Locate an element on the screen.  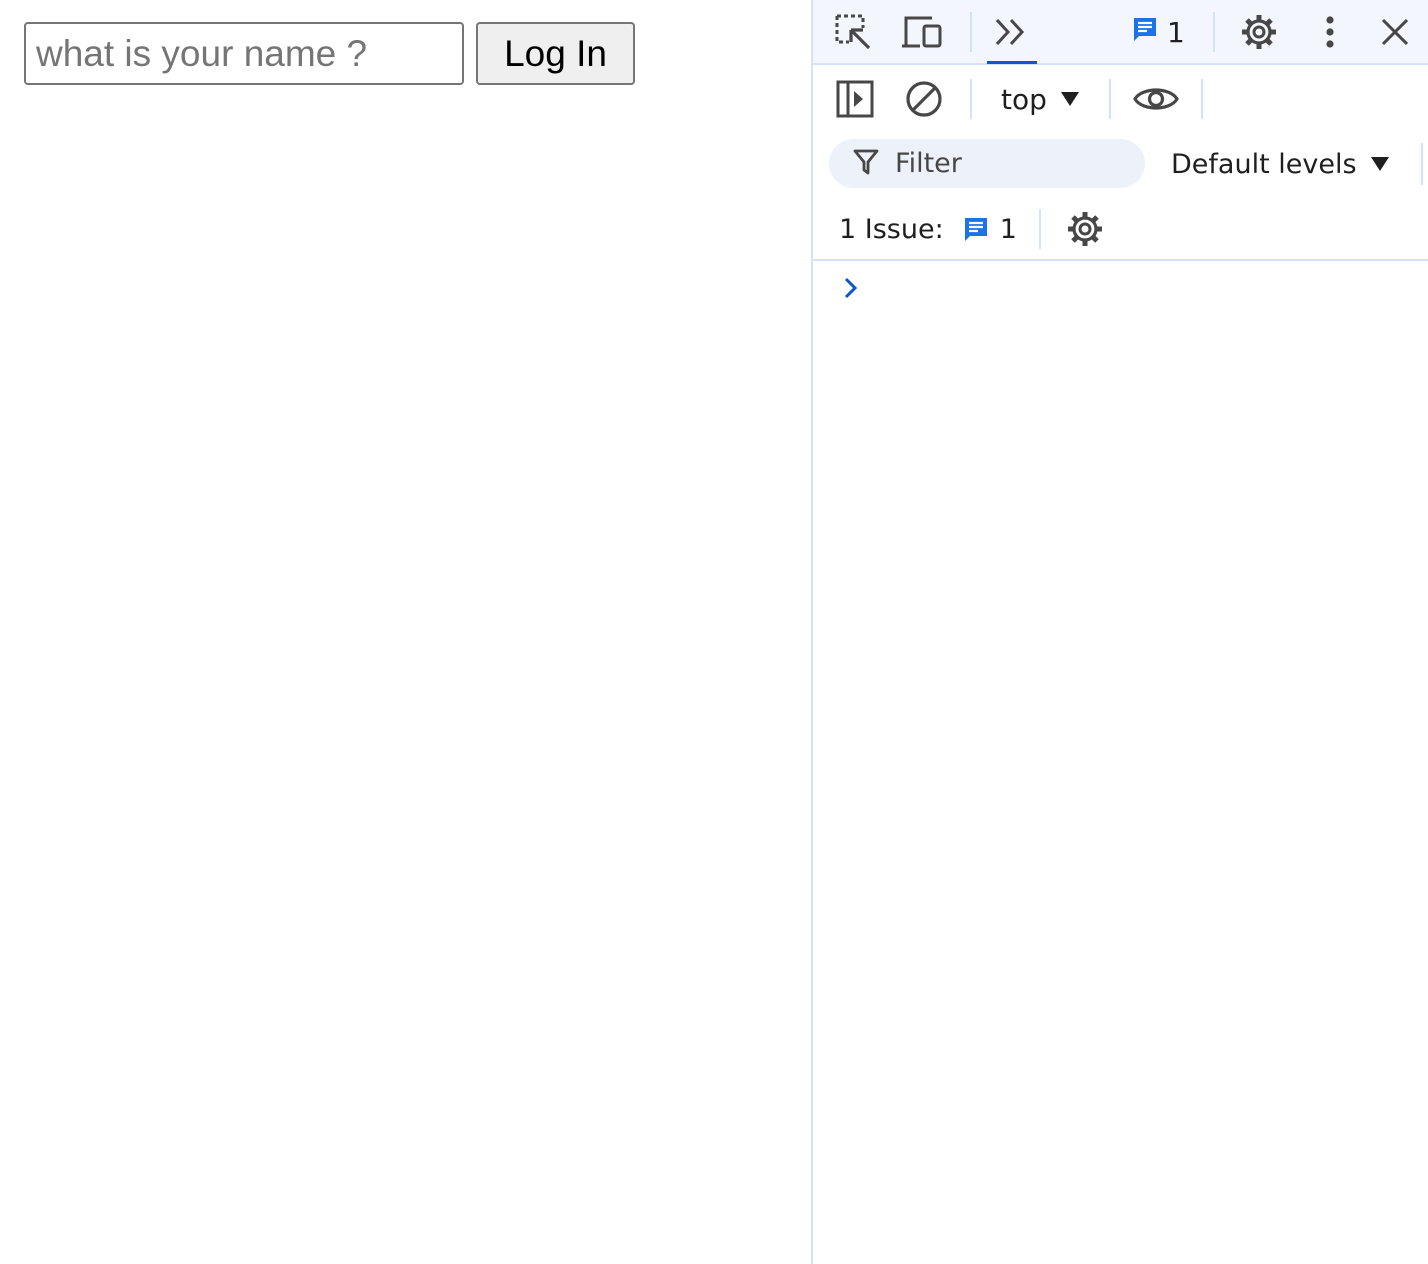
console-settings-gear-icon is located at coordinates (1085, 229).